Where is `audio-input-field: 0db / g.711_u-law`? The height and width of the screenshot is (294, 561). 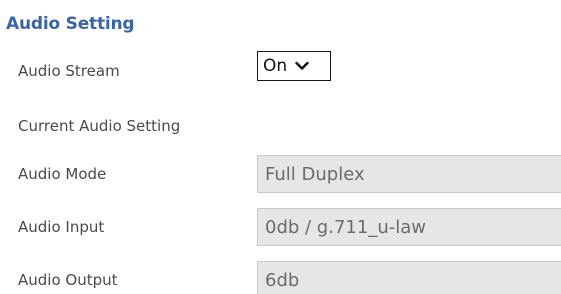 audio-input-field: 0db / g.711_u-law is located at coordinates (409, 227).